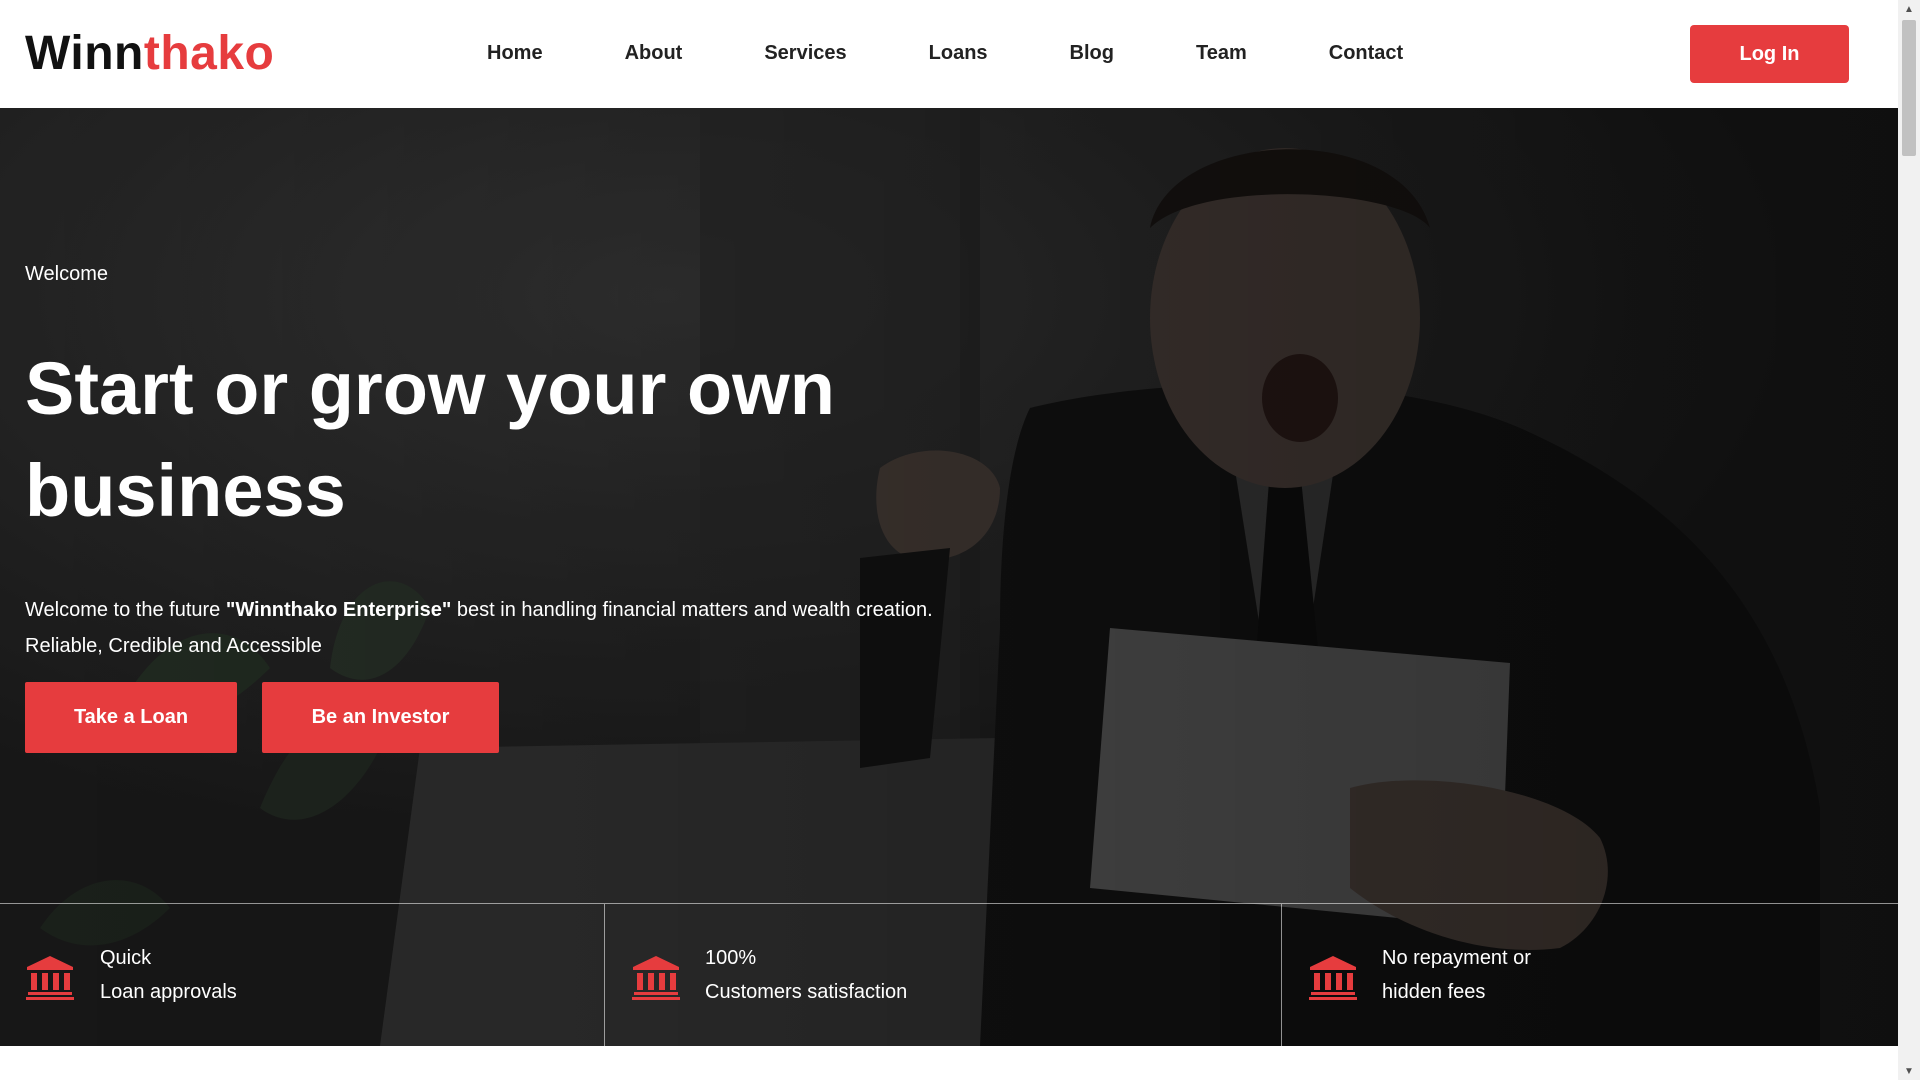  I want to click on feature-line-2: Customers satisfaction, so click(806, 992).